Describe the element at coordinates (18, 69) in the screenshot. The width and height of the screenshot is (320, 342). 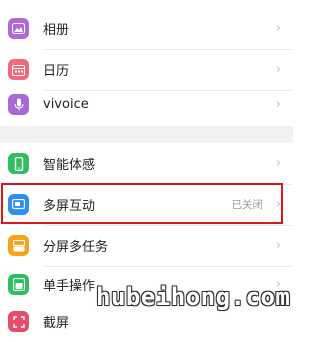
I see `calendar-icon` at that location.